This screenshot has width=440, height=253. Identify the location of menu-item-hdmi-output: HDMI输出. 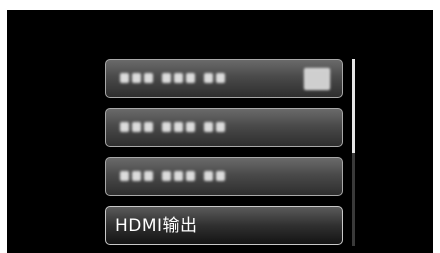
(224, 225).